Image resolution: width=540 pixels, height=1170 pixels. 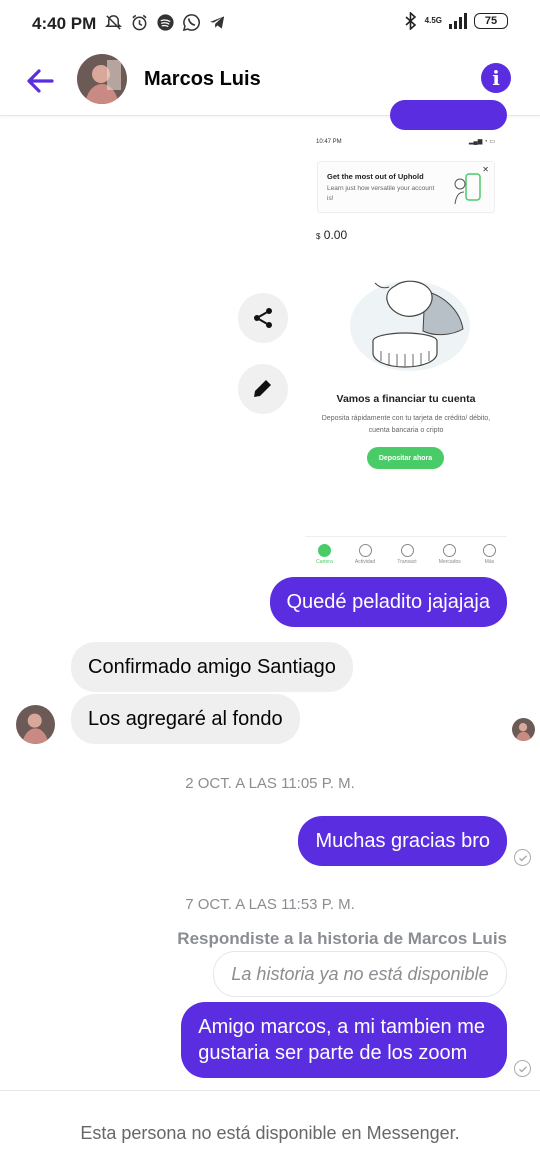 What do you see at coordinates (333, 1053) in the screenshot?
I see `message-line: gustaria ser parte de los zoom` at bounding box center [333, 1053].